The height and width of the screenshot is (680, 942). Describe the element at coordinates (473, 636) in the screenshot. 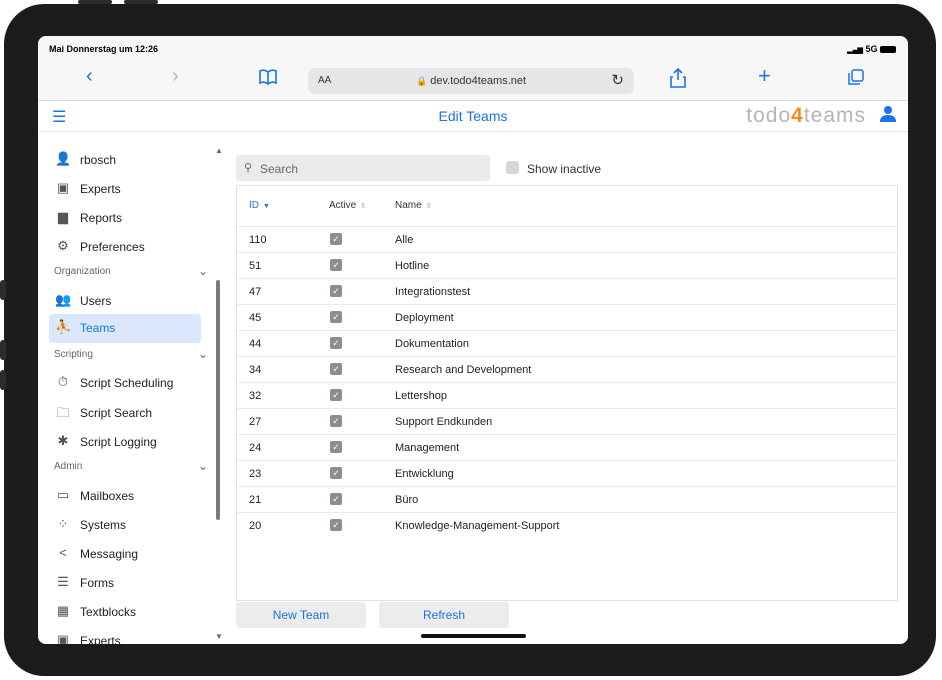

I see `home-indicator` at that location.